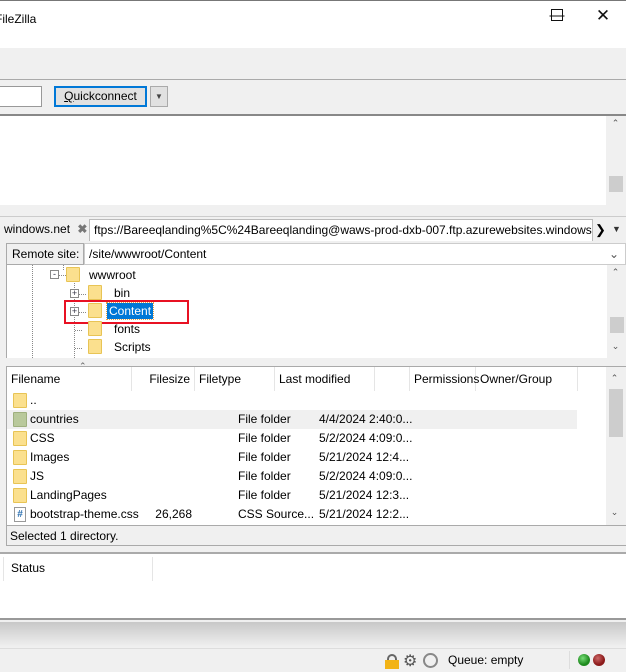 Image resolution: width=626 pixels, height=672 pixels. I want to click on close-button: ✕, so click(603, 16).